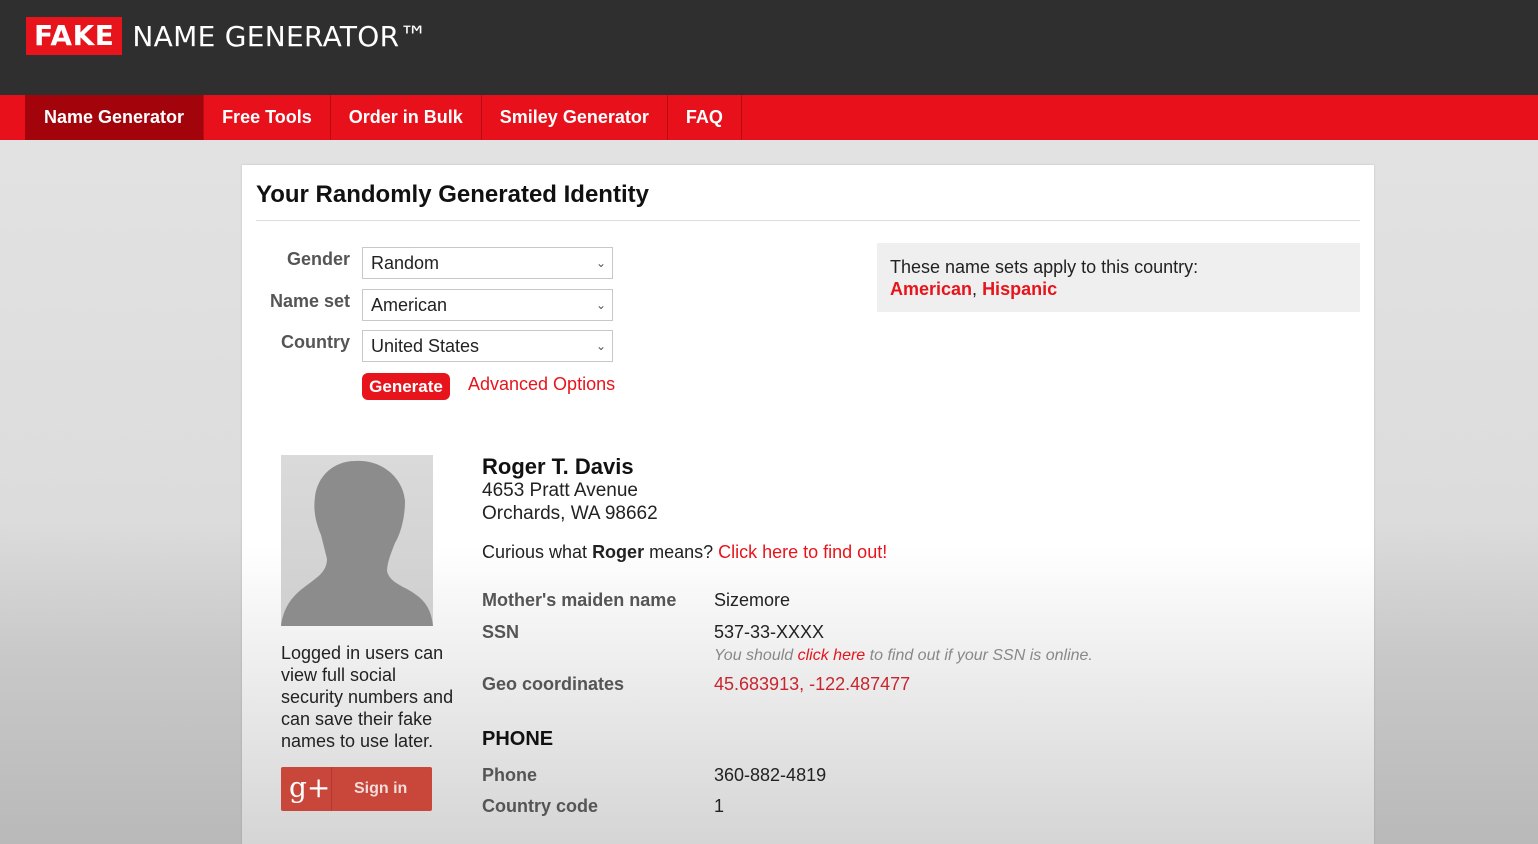  I want to click on maiden-name-value: Sizemore, so click(752, 600).